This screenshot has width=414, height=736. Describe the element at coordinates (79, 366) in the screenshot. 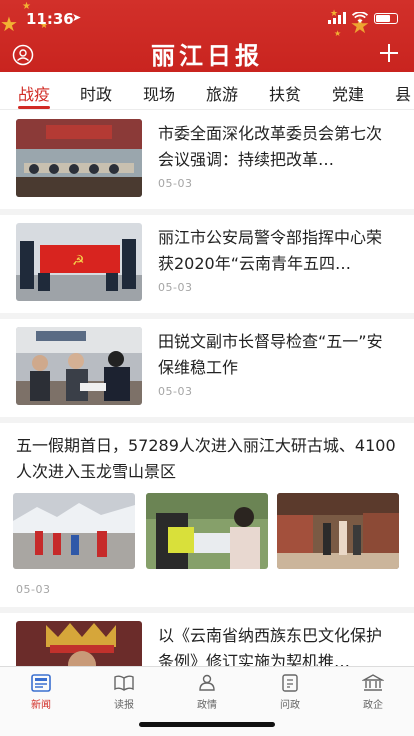

I see `news-thumbnail-inspection` at that location.